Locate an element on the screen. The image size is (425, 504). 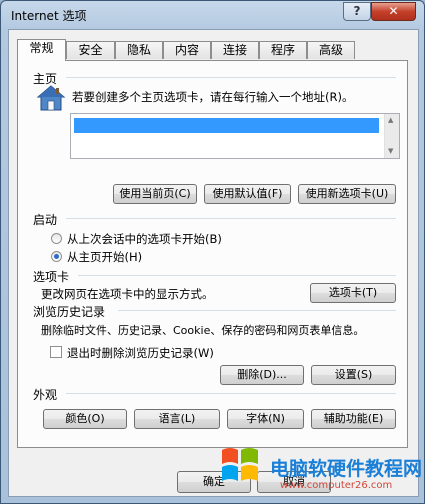
accessibility-button: 辅助功能(E) is located at coordinates (353, 419).